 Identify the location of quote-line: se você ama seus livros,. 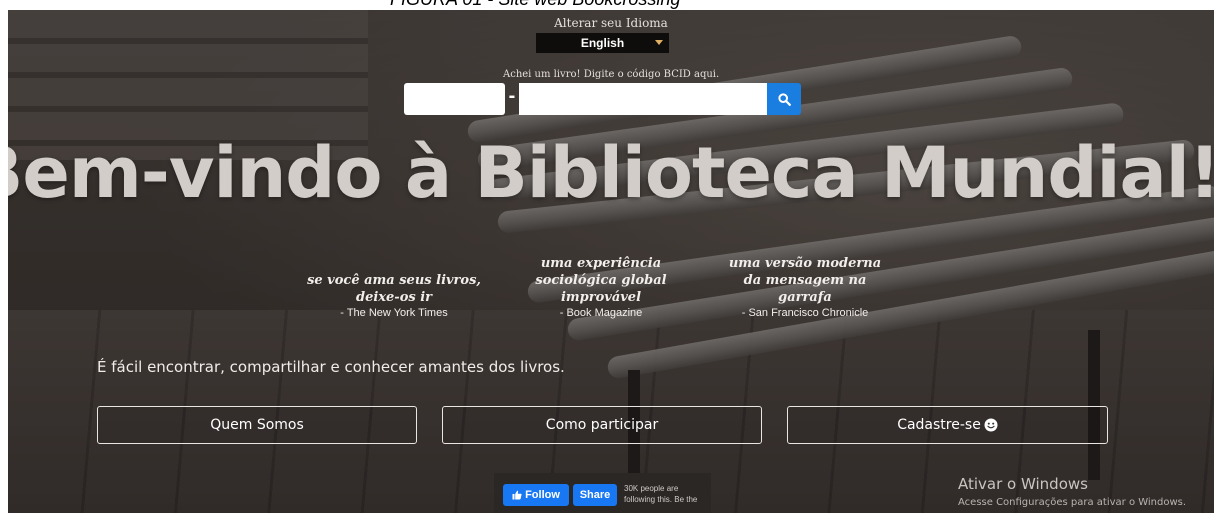
(394, 280).